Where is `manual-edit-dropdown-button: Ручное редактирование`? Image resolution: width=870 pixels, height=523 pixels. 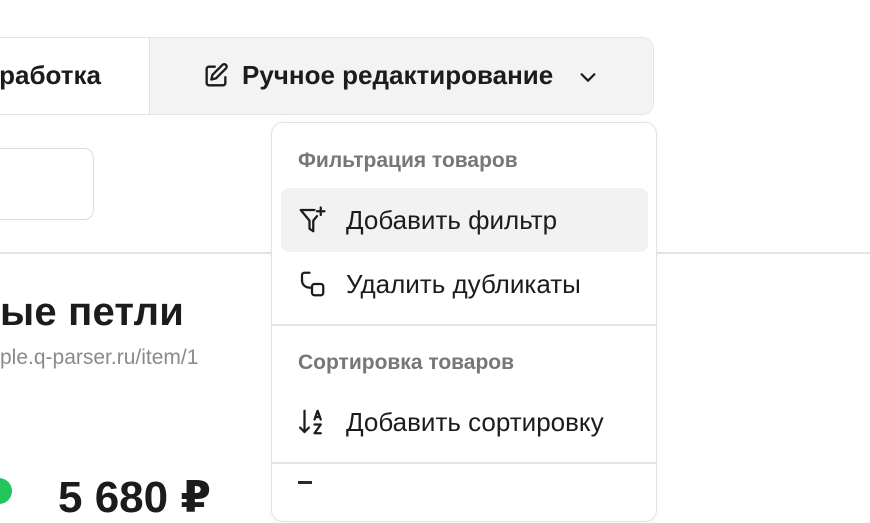
manual-edit-dropdown-button: Ручное редактирование is located at coordinates (401, 76).